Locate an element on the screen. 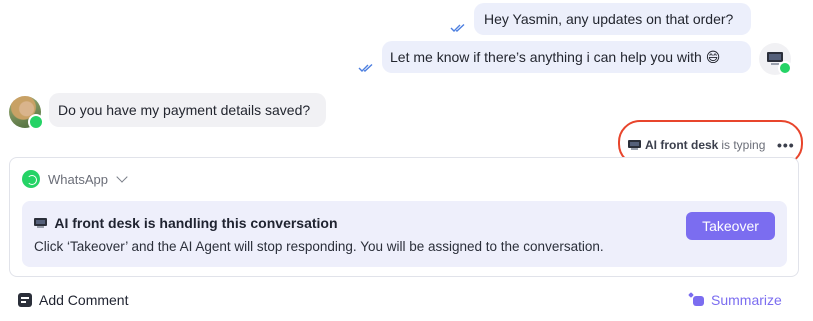  sparkle-chat-icon is located at coordinates (696, 299).